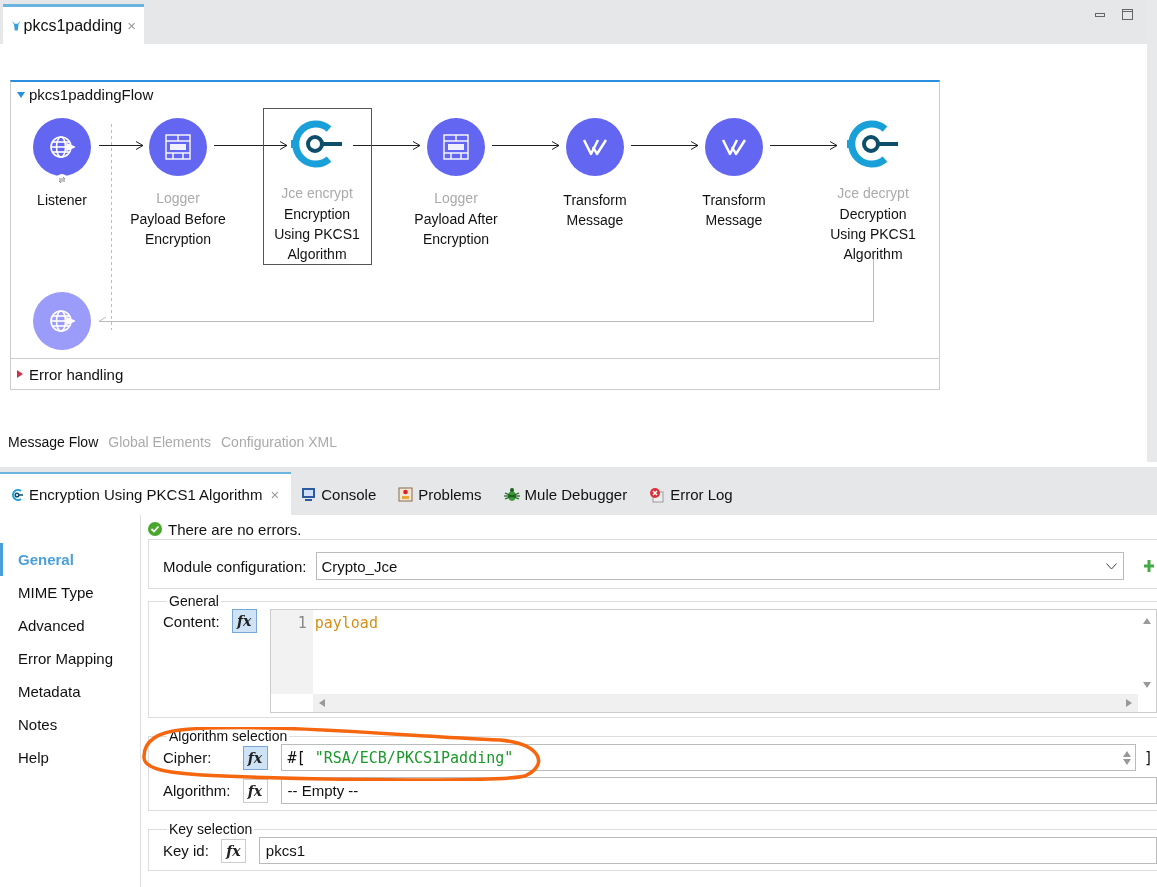  I want to click on sidebar-item: MIME Type, so click(70, 592).